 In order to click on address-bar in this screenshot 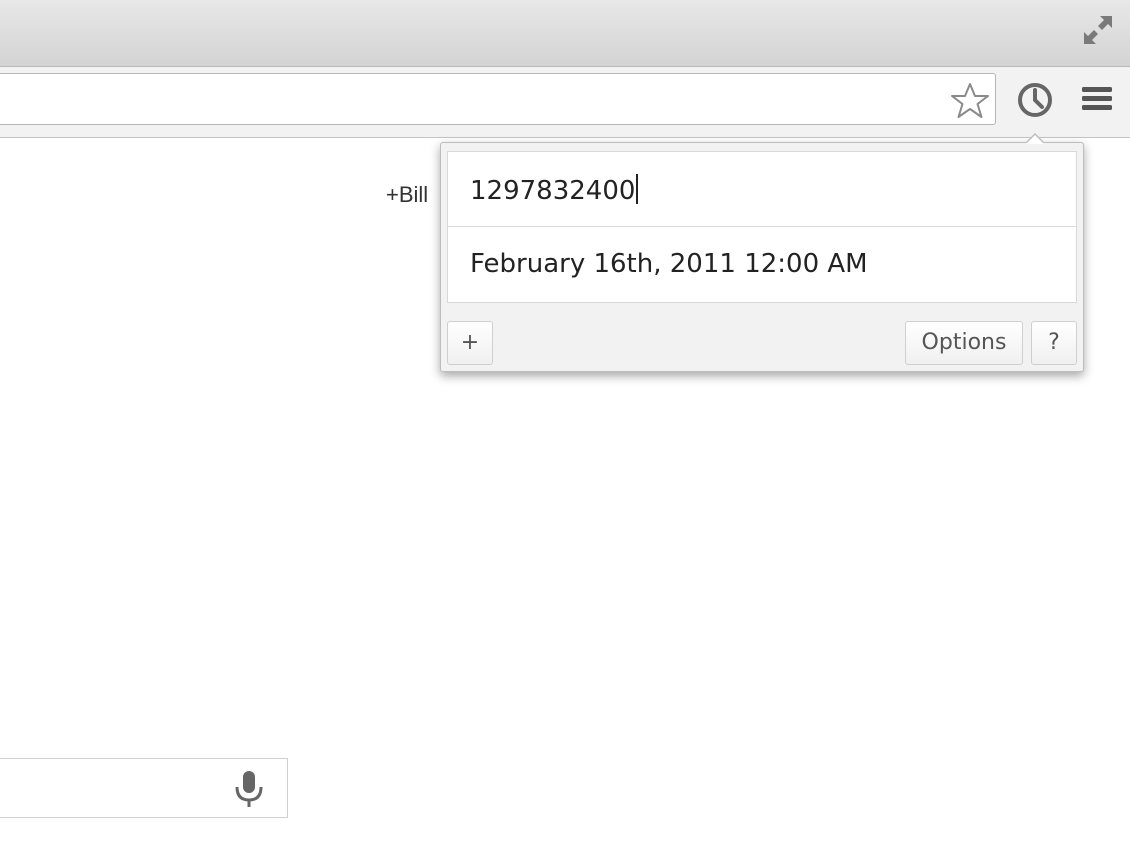, I will do `click(498, 99)`.